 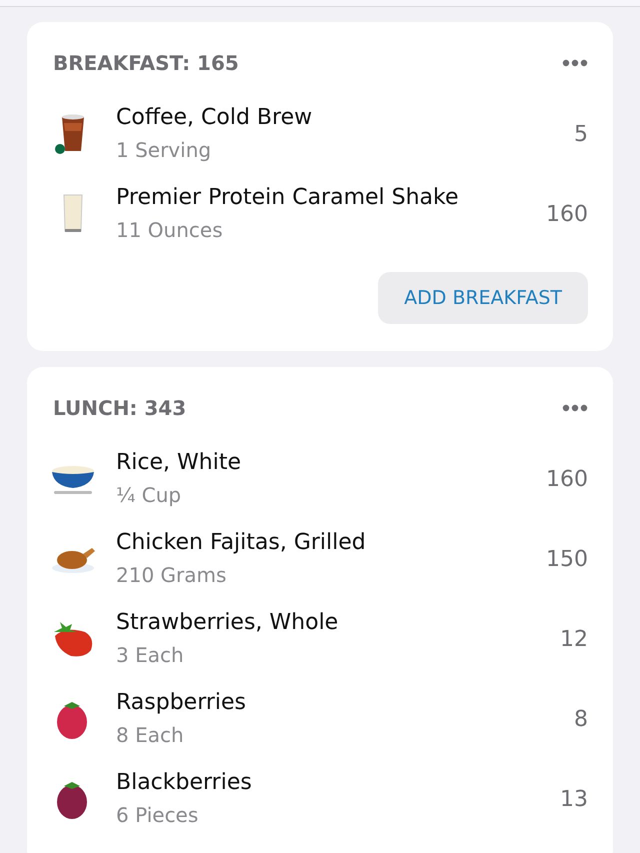 I want to click on food-name: Premier Protein Caramel Shake, so click(x=288, y=198).